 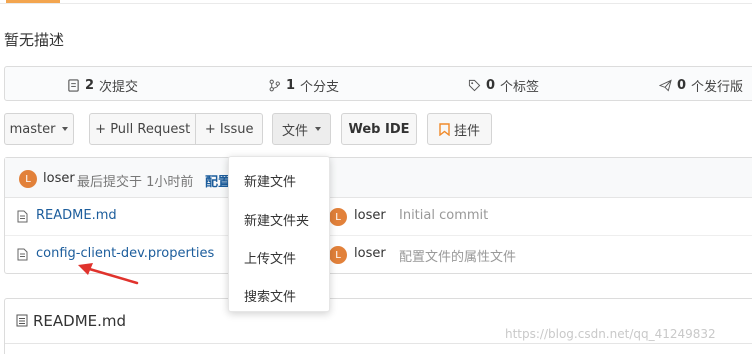 I want to click on releases-stat: 0 个发行版, so click(x=701, y=85).